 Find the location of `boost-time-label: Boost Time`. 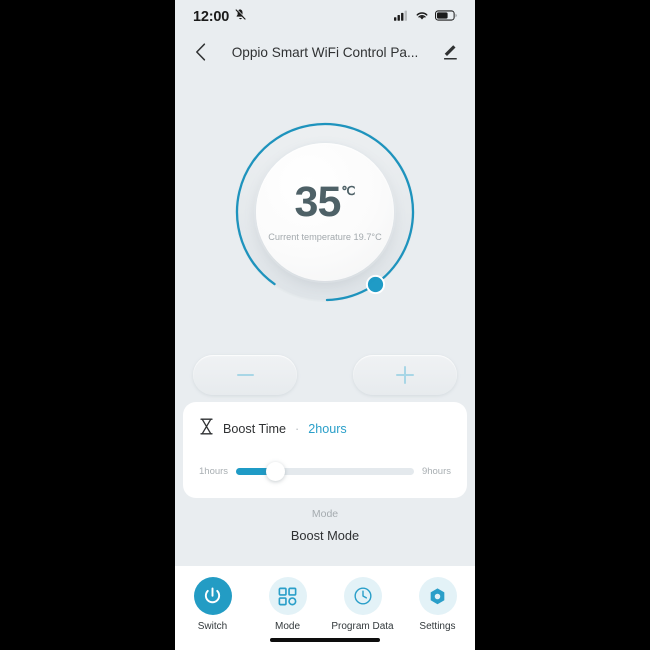

boost-time-label: Boost Time is located at coordinates (254, 429).